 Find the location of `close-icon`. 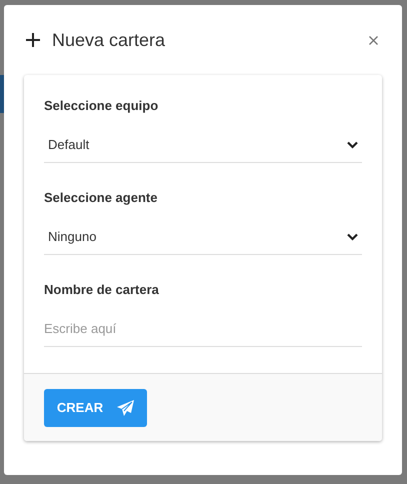

close-icon is located at coordinates (373, 40).